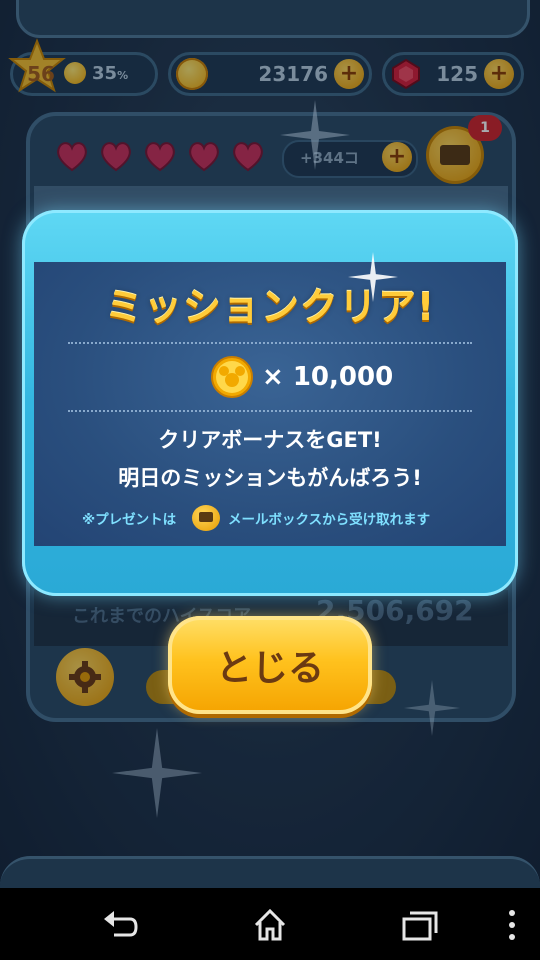 The width and height of the screenshot is (540, 960). Describe the element at coordinates (270, 665) in the screenshot. I see `close-button: とじる` at that location.